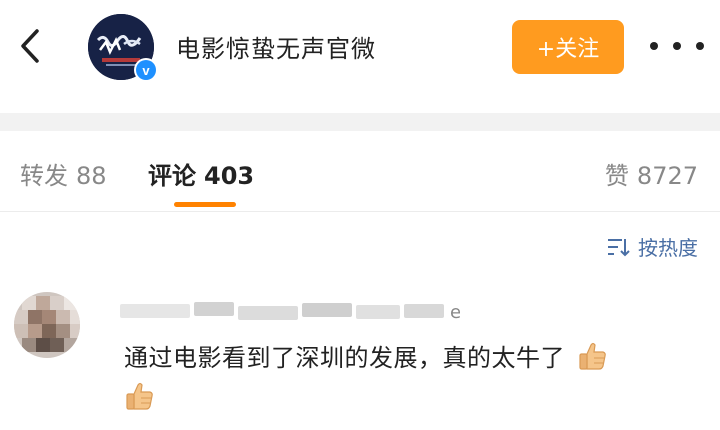 The height and width of the screenshot is (430, 720). What do you see at coordinates (276, 46) in the screenshot?
I see `account-name: 电影惊蛰无声官微` at bounding box center [276, 46].